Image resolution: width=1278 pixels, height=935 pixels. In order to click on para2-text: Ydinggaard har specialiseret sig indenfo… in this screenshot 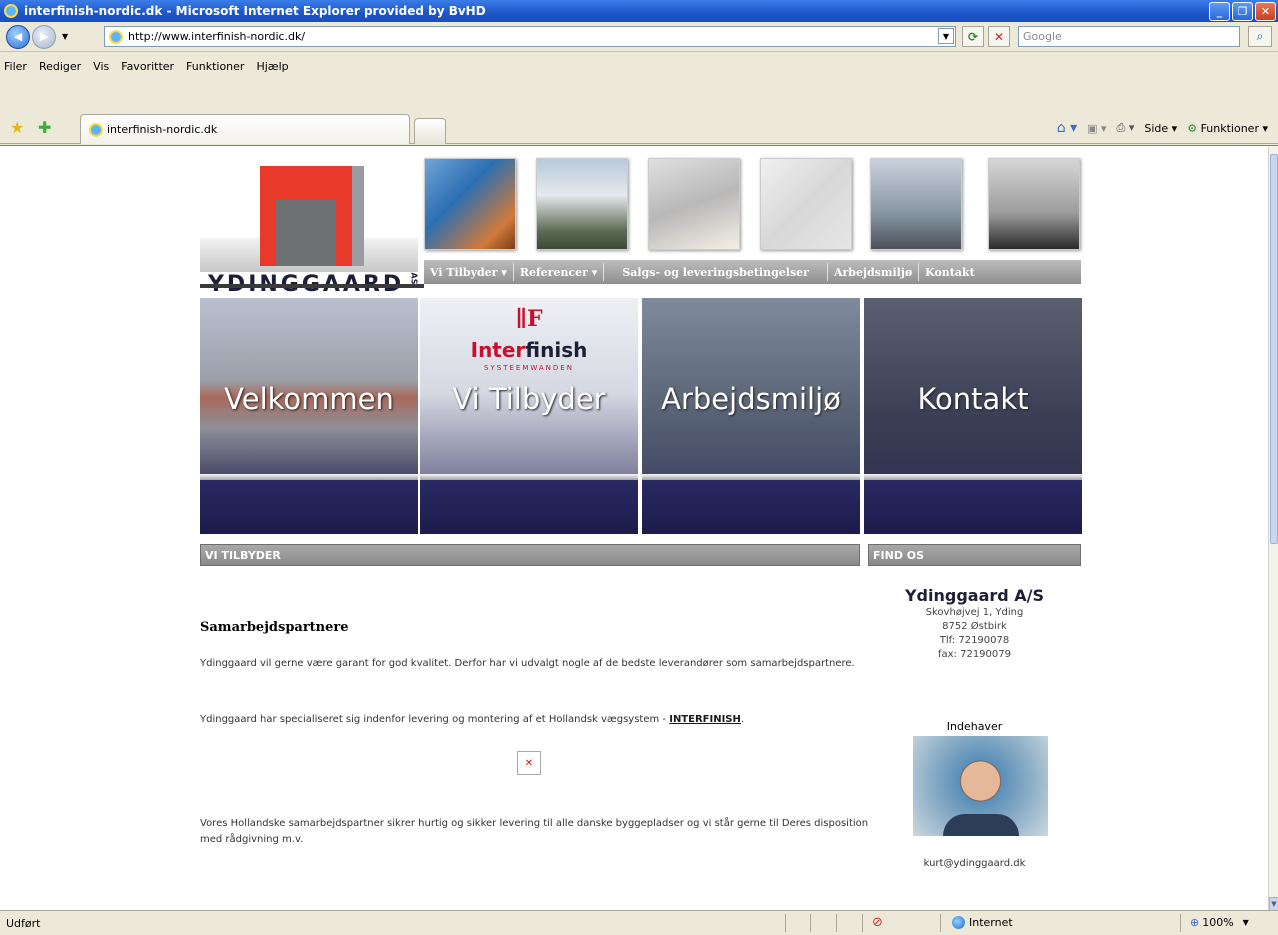, I will do `click(435, 719)`.